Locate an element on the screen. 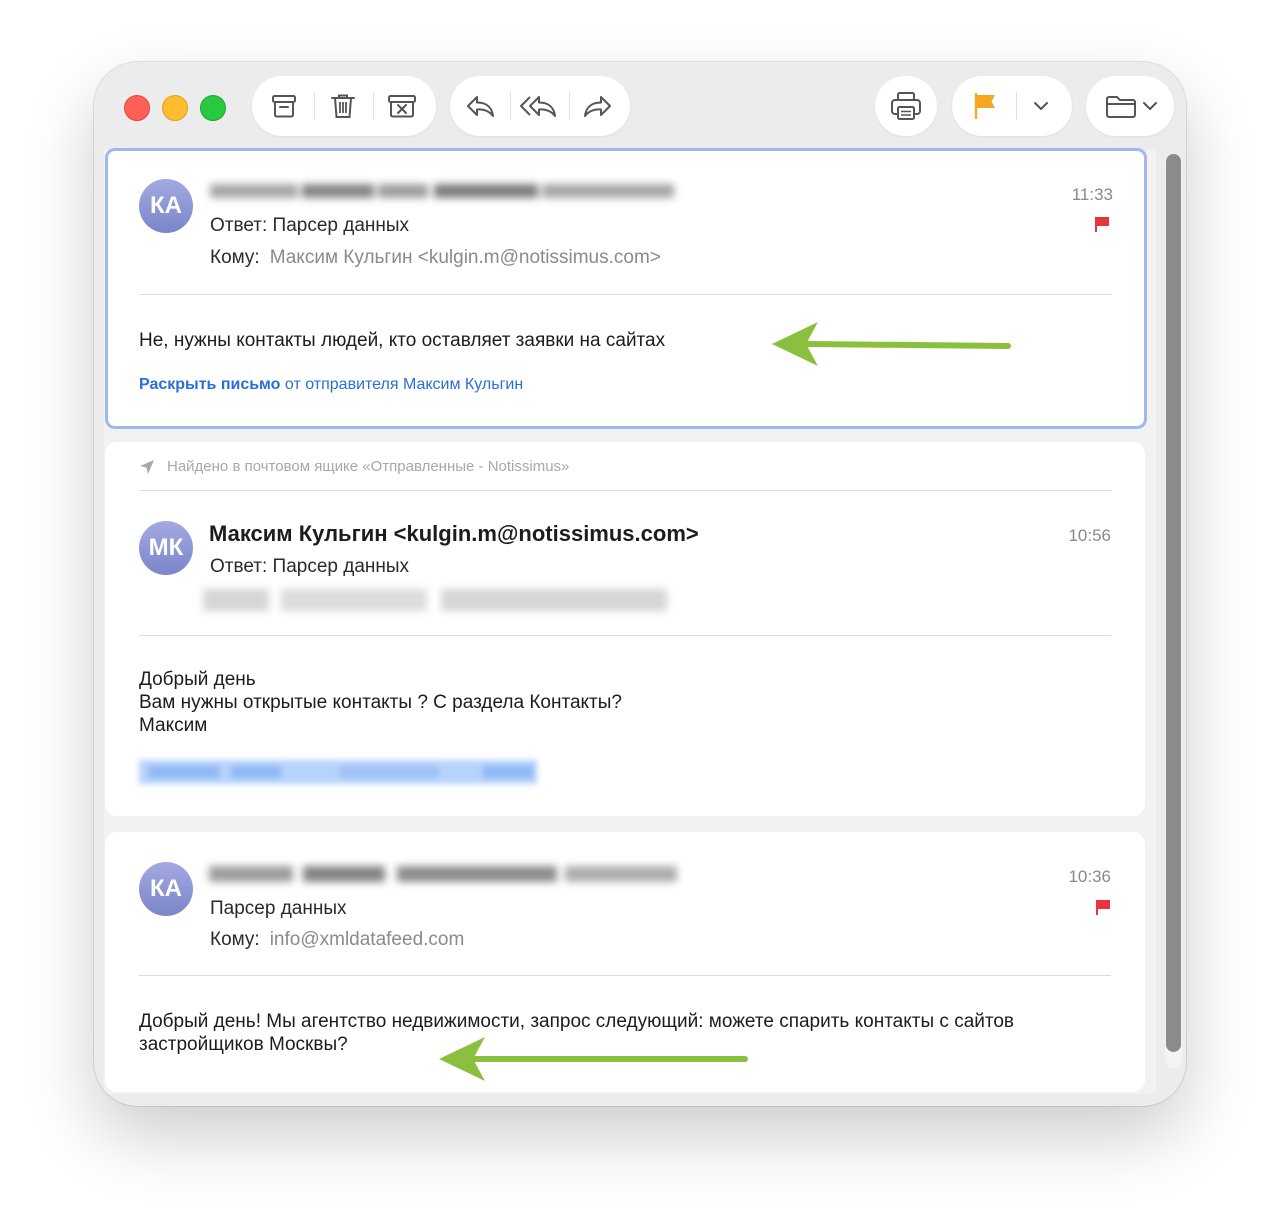 The image size is (1280, 1230). move-to-folder-button is located at coordinates (1131, 106).